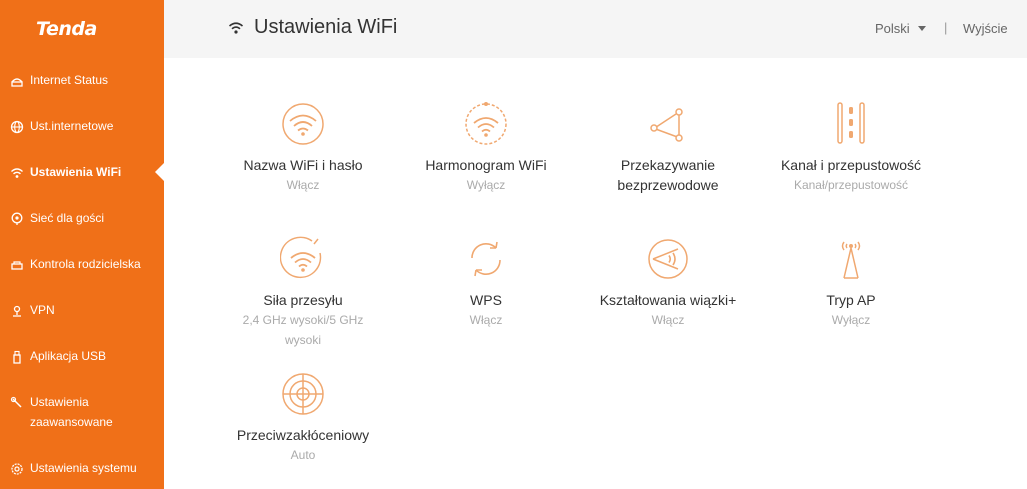 This screenshot has width=1027, height=489. I want to click on tile-anti-interference: Przeciwzakłóceniowy Auto, so click(303, 418).